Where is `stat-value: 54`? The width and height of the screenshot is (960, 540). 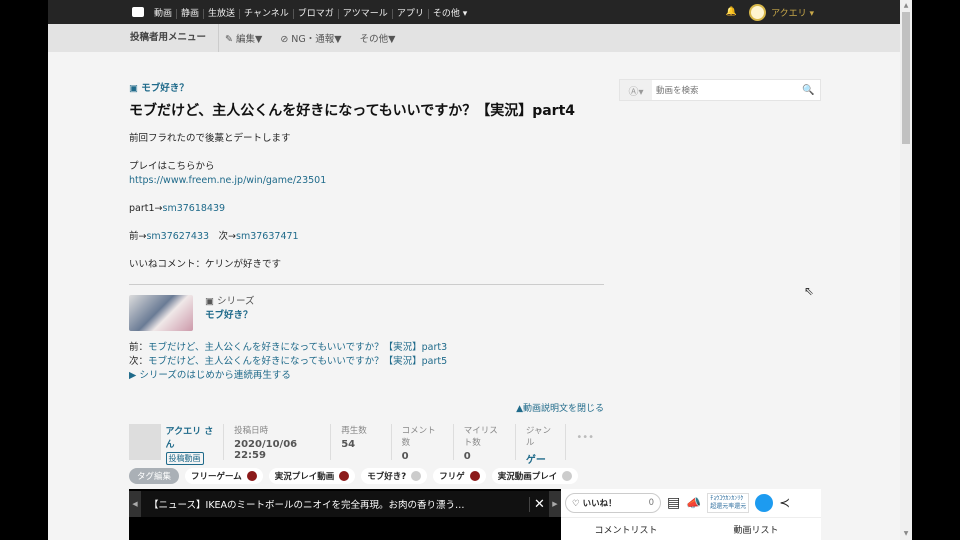 stat-value: 54 is located at coordinates (348, 444).